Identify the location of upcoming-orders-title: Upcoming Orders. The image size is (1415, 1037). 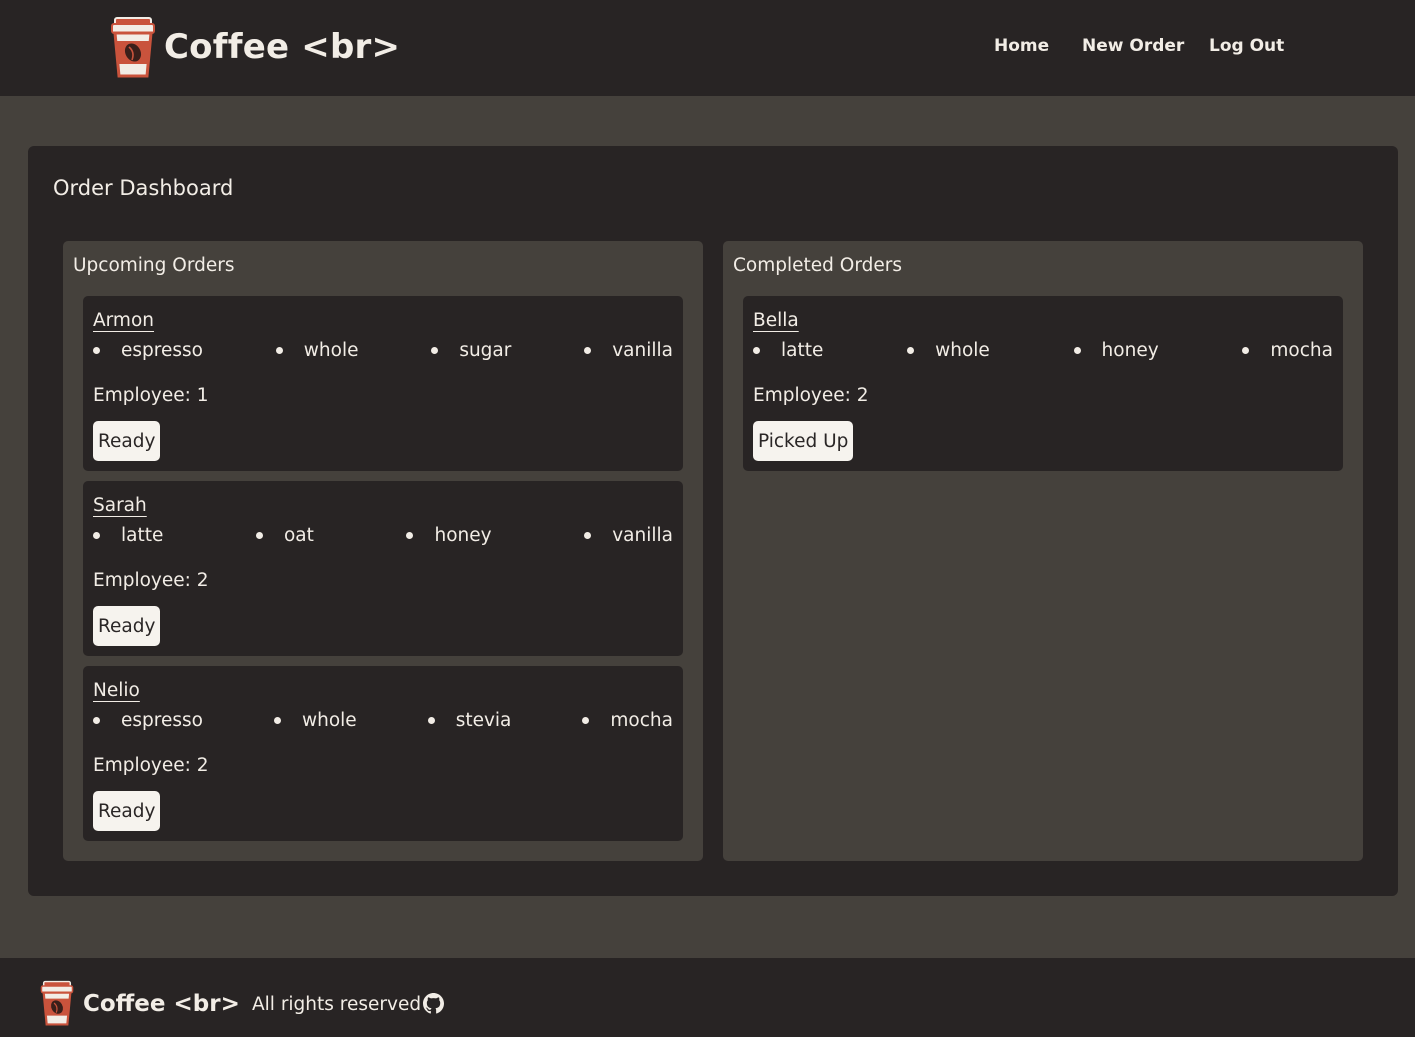
(154, 265).